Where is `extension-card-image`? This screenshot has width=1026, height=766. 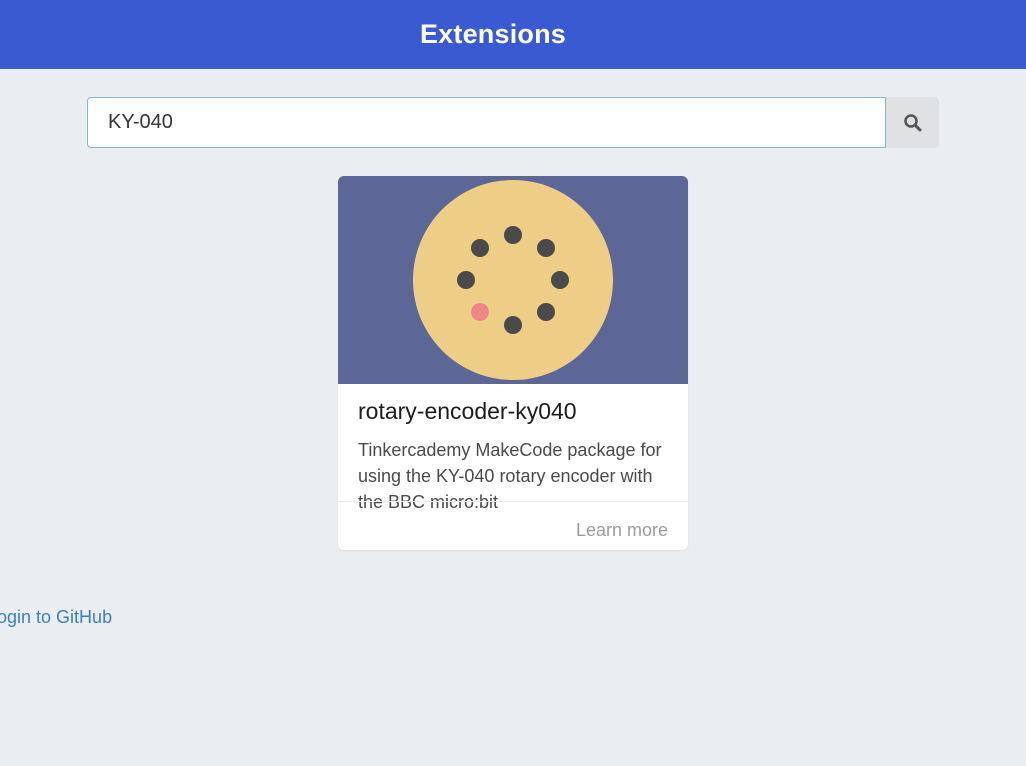
extension-card-image is located at coordinates (513, 280).